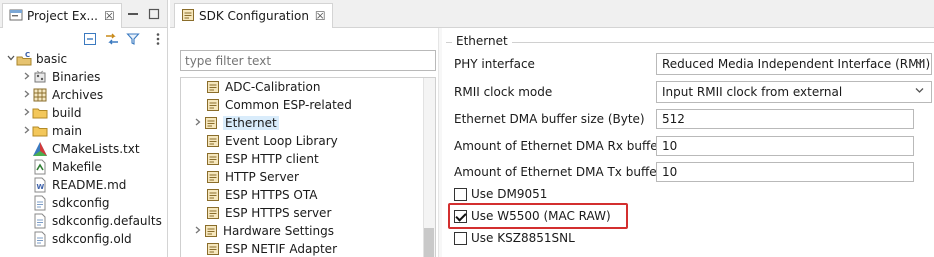 This screenshot has width=934, height=257. Describe the element at coordinates (752, 92) in the screenshot. I see `rmii-clock-mode-value: Input RMII clock from external` at that location.